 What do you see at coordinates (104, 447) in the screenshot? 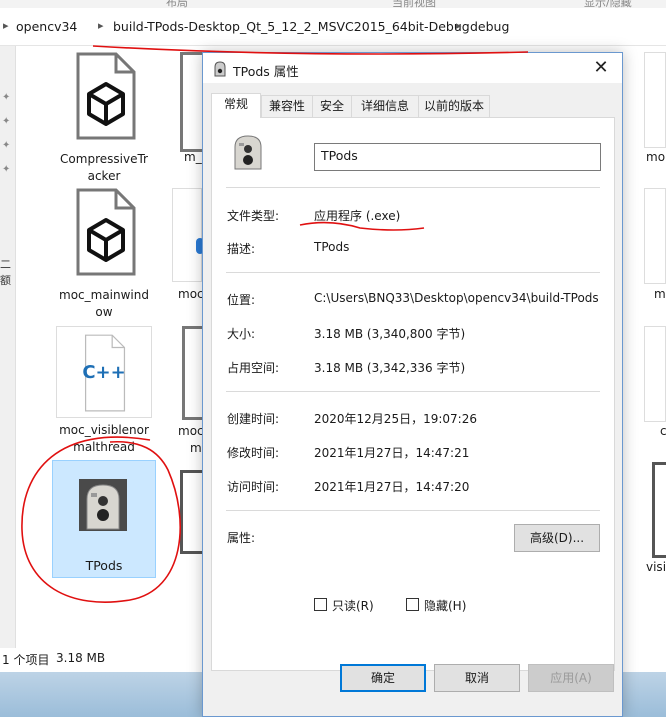
I see `file-label-line: malthread` at bounding box center [104, 447].